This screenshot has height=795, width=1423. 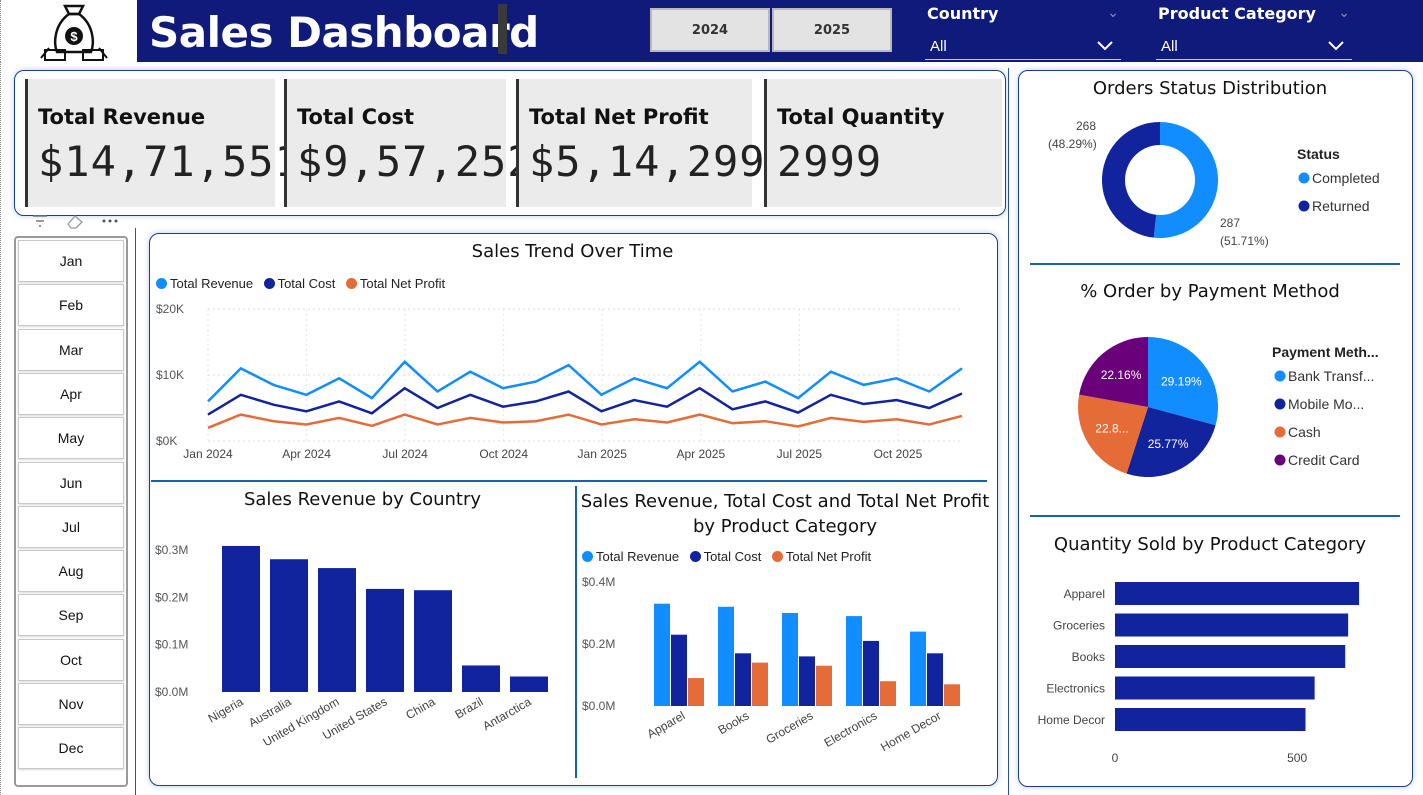 What do you see at coordinates (666, 724) in the screenshot?
I see `x-tick-label: Apparel` at bounding box center [666, 724].